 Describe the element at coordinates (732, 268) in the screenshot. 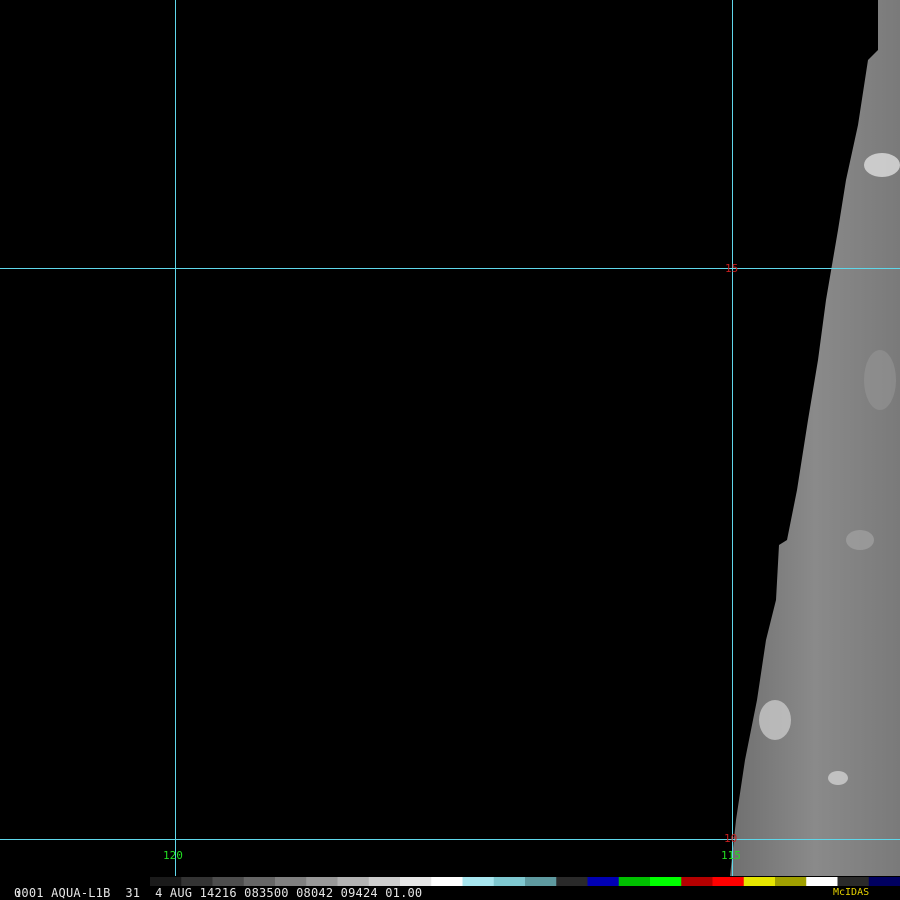

I see `latitude-label-15: 15` at that location.